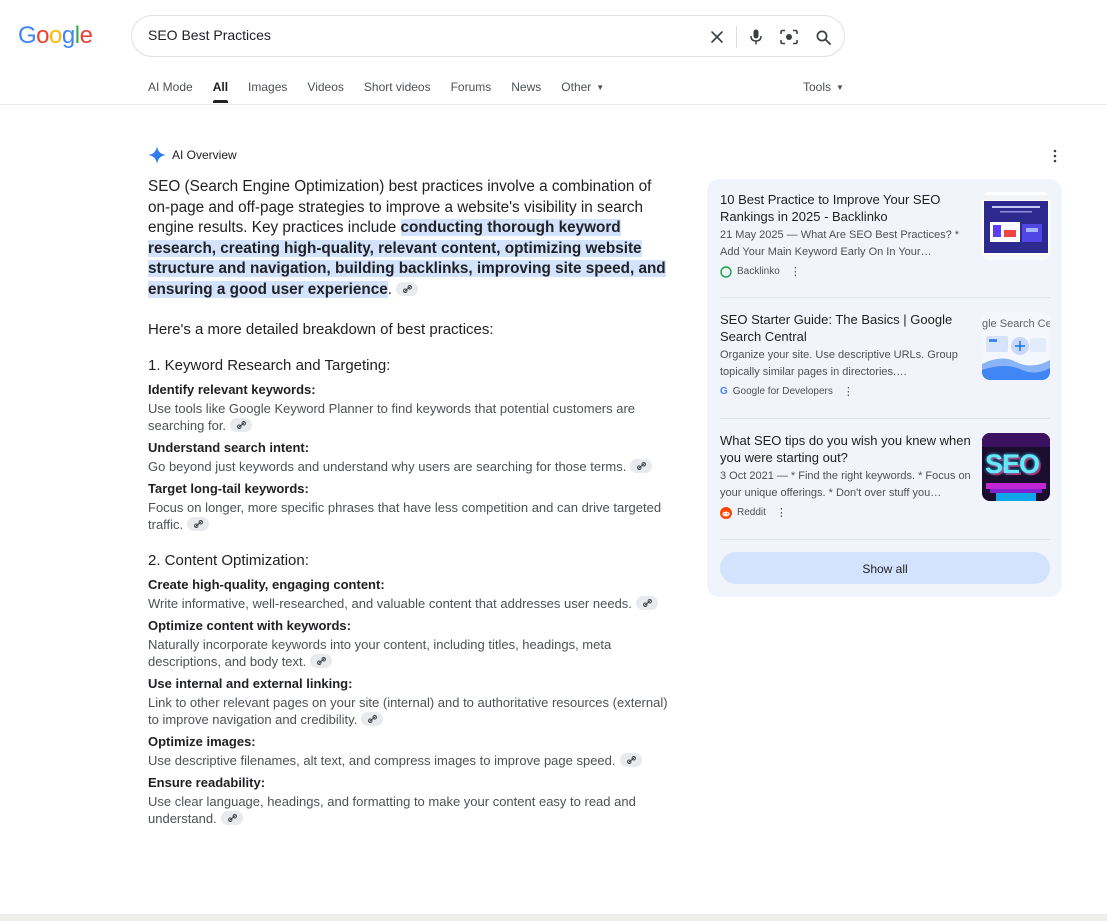 The height and width of the screenshot is (921, 1107). I want to click on tab-label: Forums, so click(471, 87).